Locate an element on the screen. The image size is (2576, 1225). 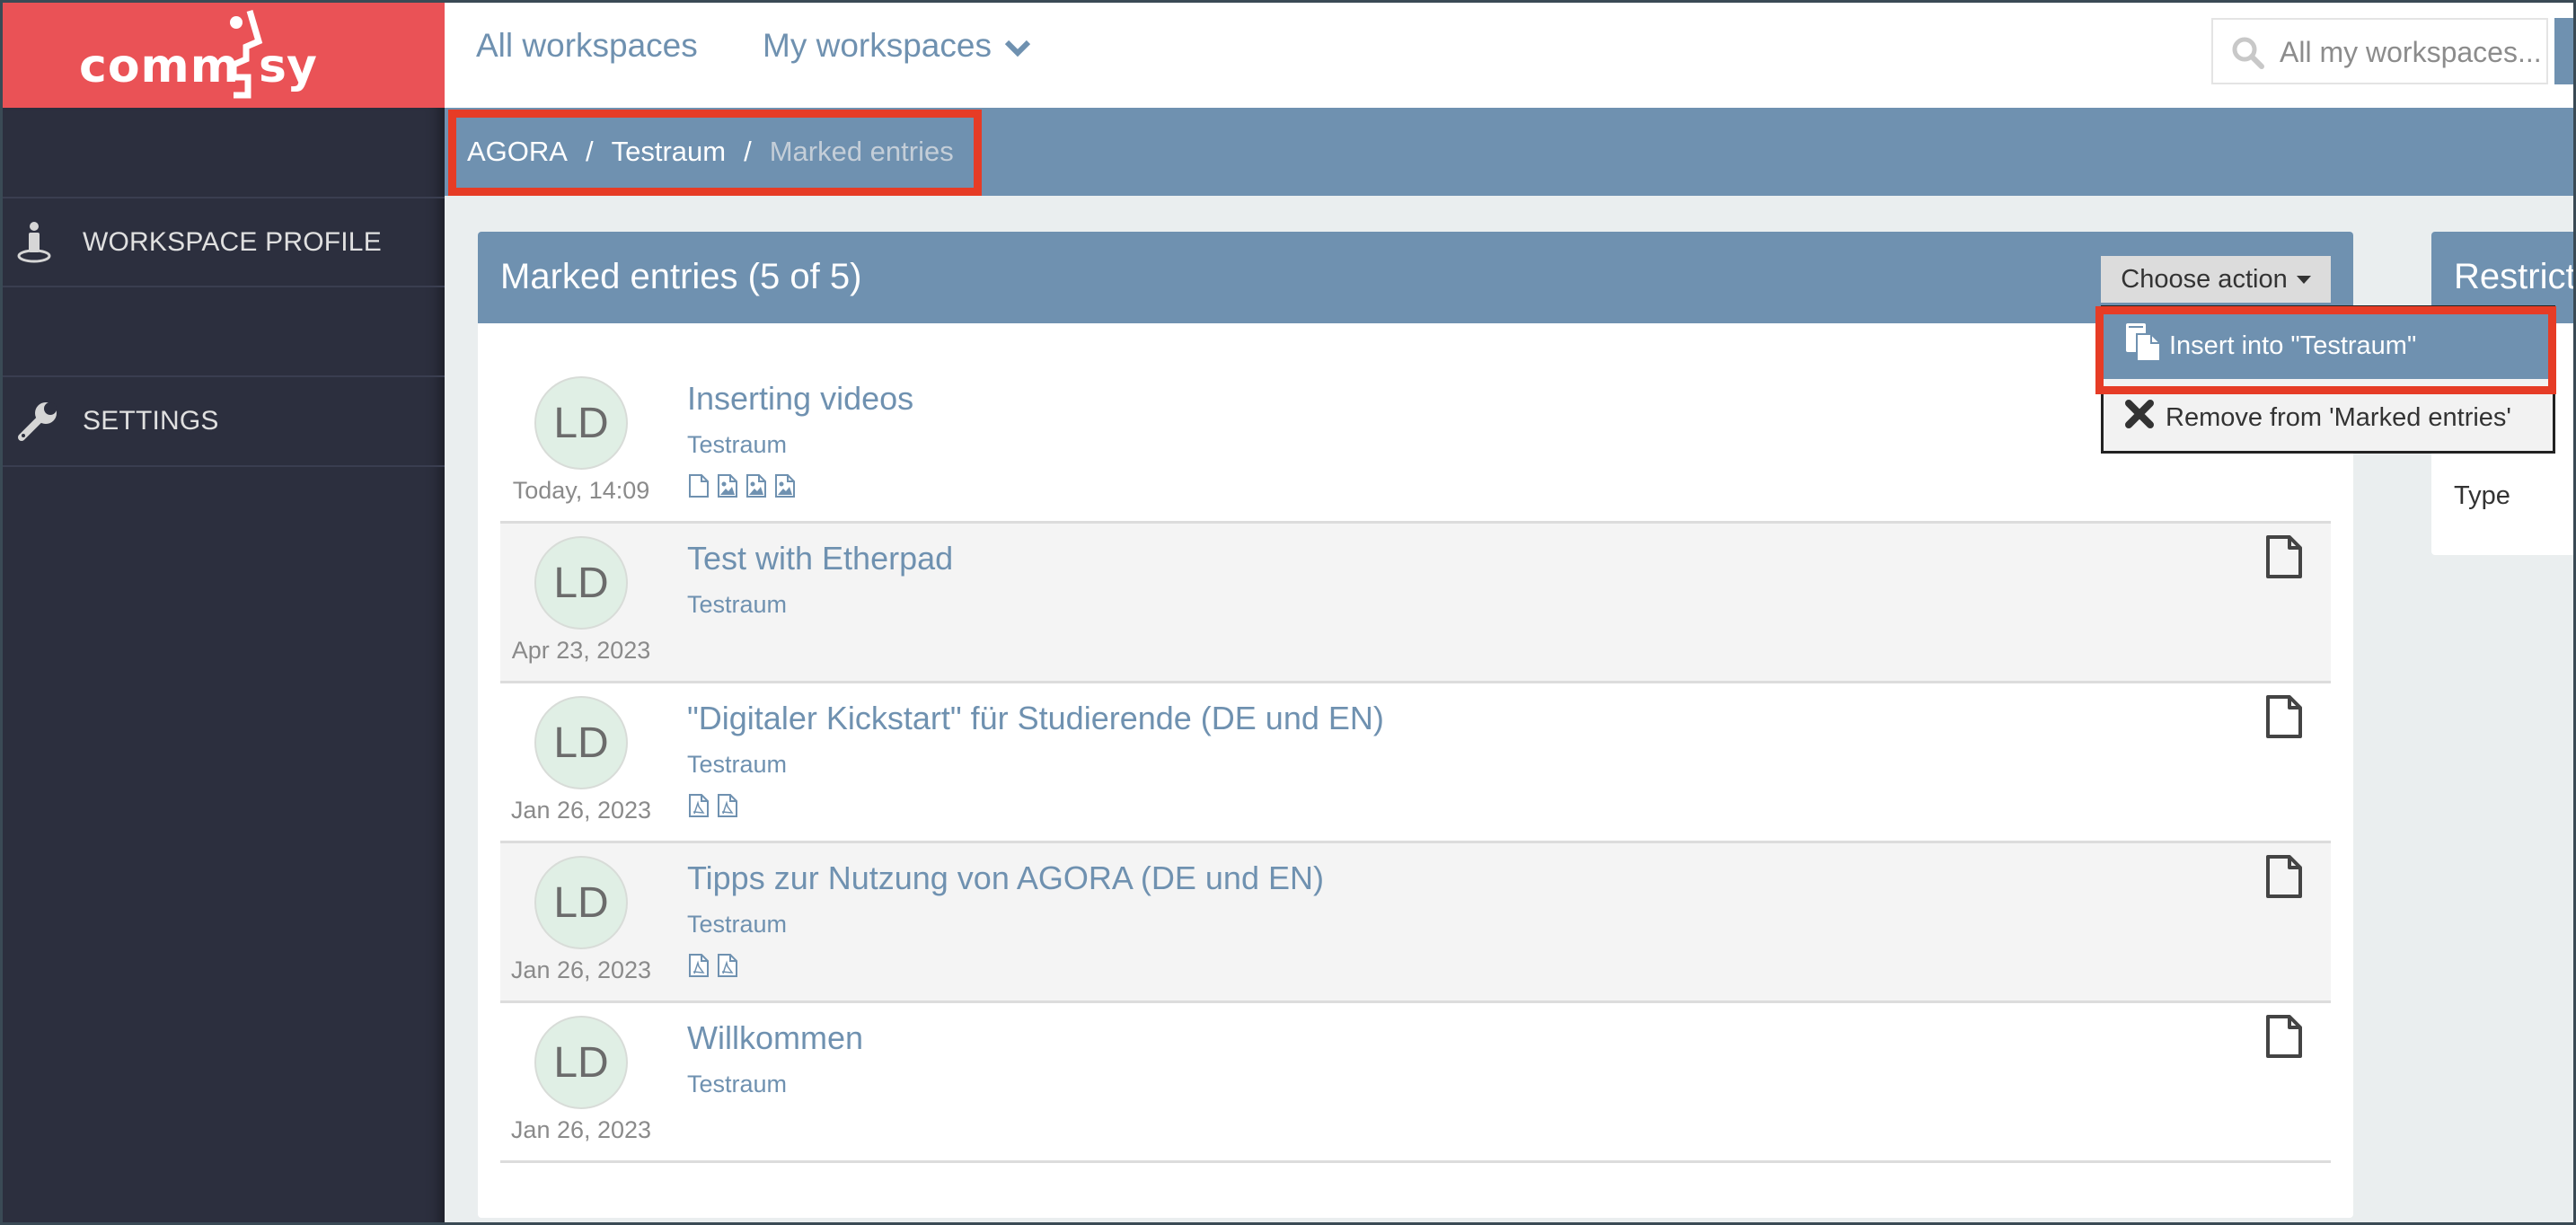
search-icon is located at coordinates (2248, 55).